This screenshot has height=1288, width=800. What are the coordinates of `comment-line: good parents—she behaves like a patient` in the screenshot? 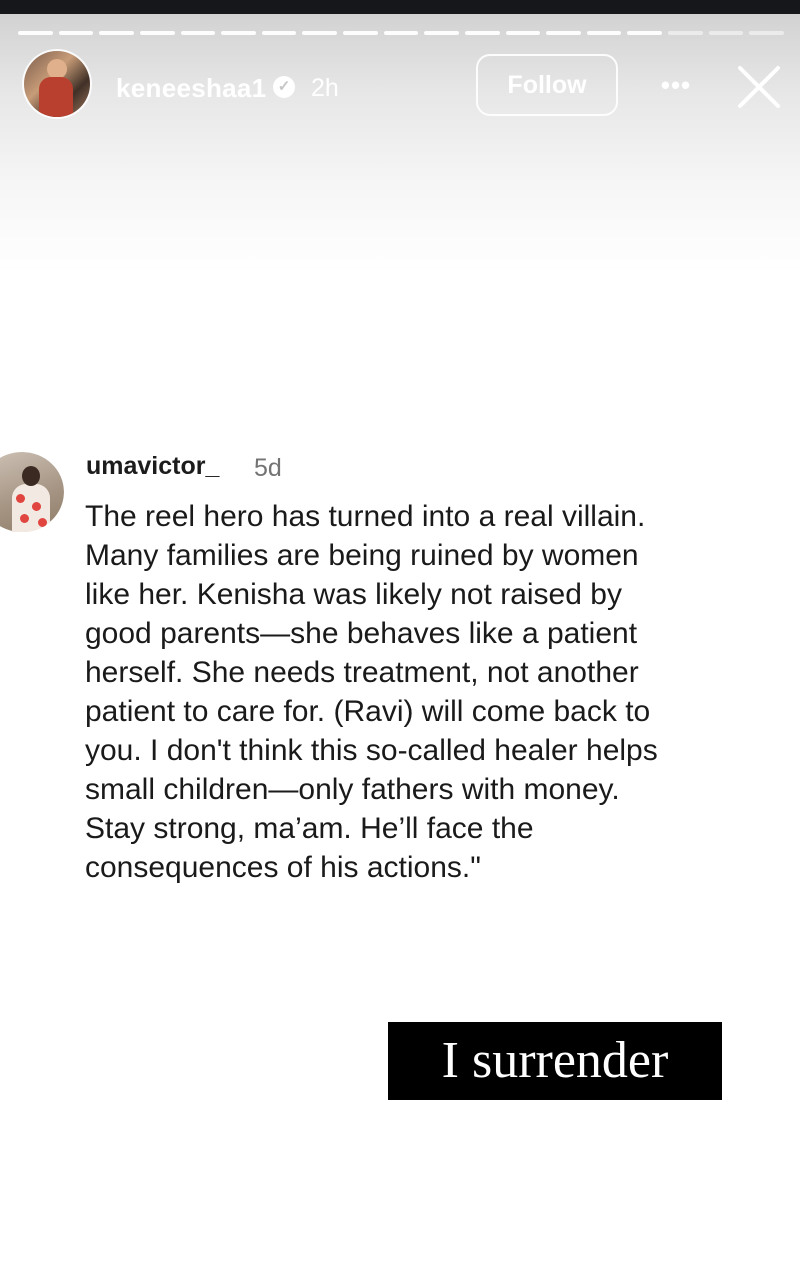 It's located at (361, 633).